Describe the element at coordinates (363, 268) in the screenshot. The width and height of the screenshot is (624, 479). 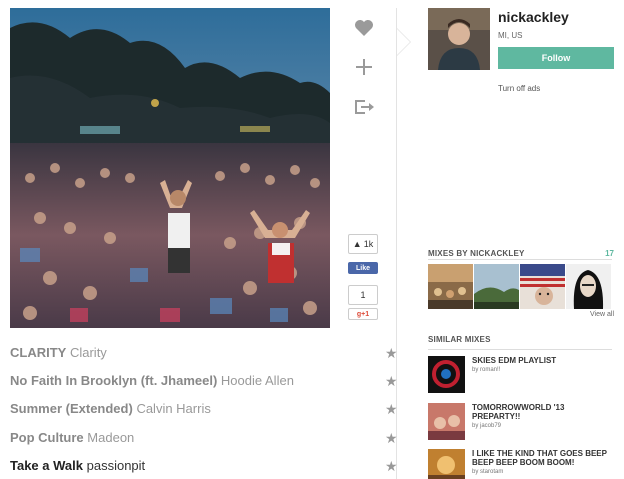
I see `facebook-like-button: Like` at that location.